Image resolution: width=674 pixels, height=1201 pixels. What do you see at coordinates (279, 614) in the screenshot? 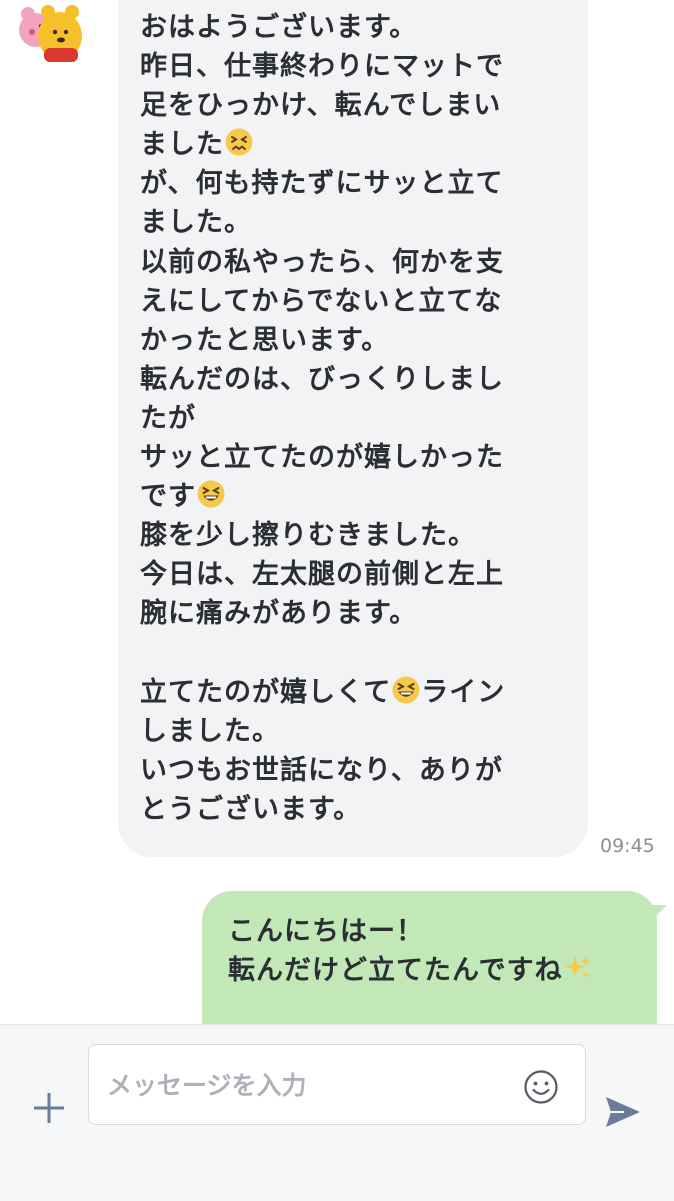
I see `incoming-line-text: 腕に痛みがあります。` at bounding box center [279, 614].